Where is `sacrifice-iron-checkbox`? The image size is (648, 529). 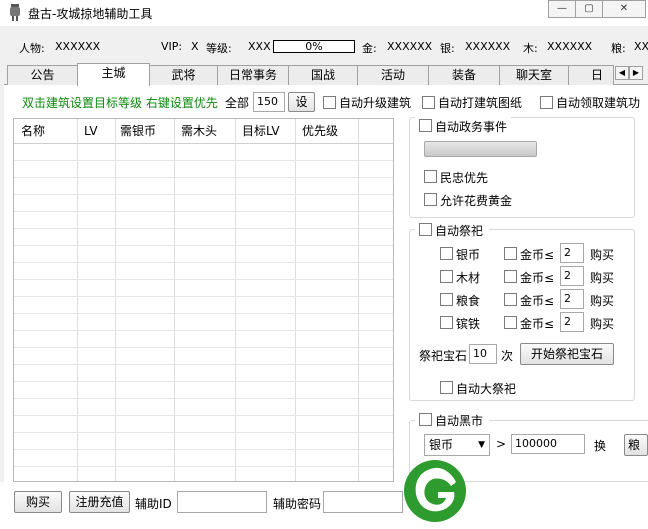
sacrifice-iron-checkbox is located at coordinates (446, 322).